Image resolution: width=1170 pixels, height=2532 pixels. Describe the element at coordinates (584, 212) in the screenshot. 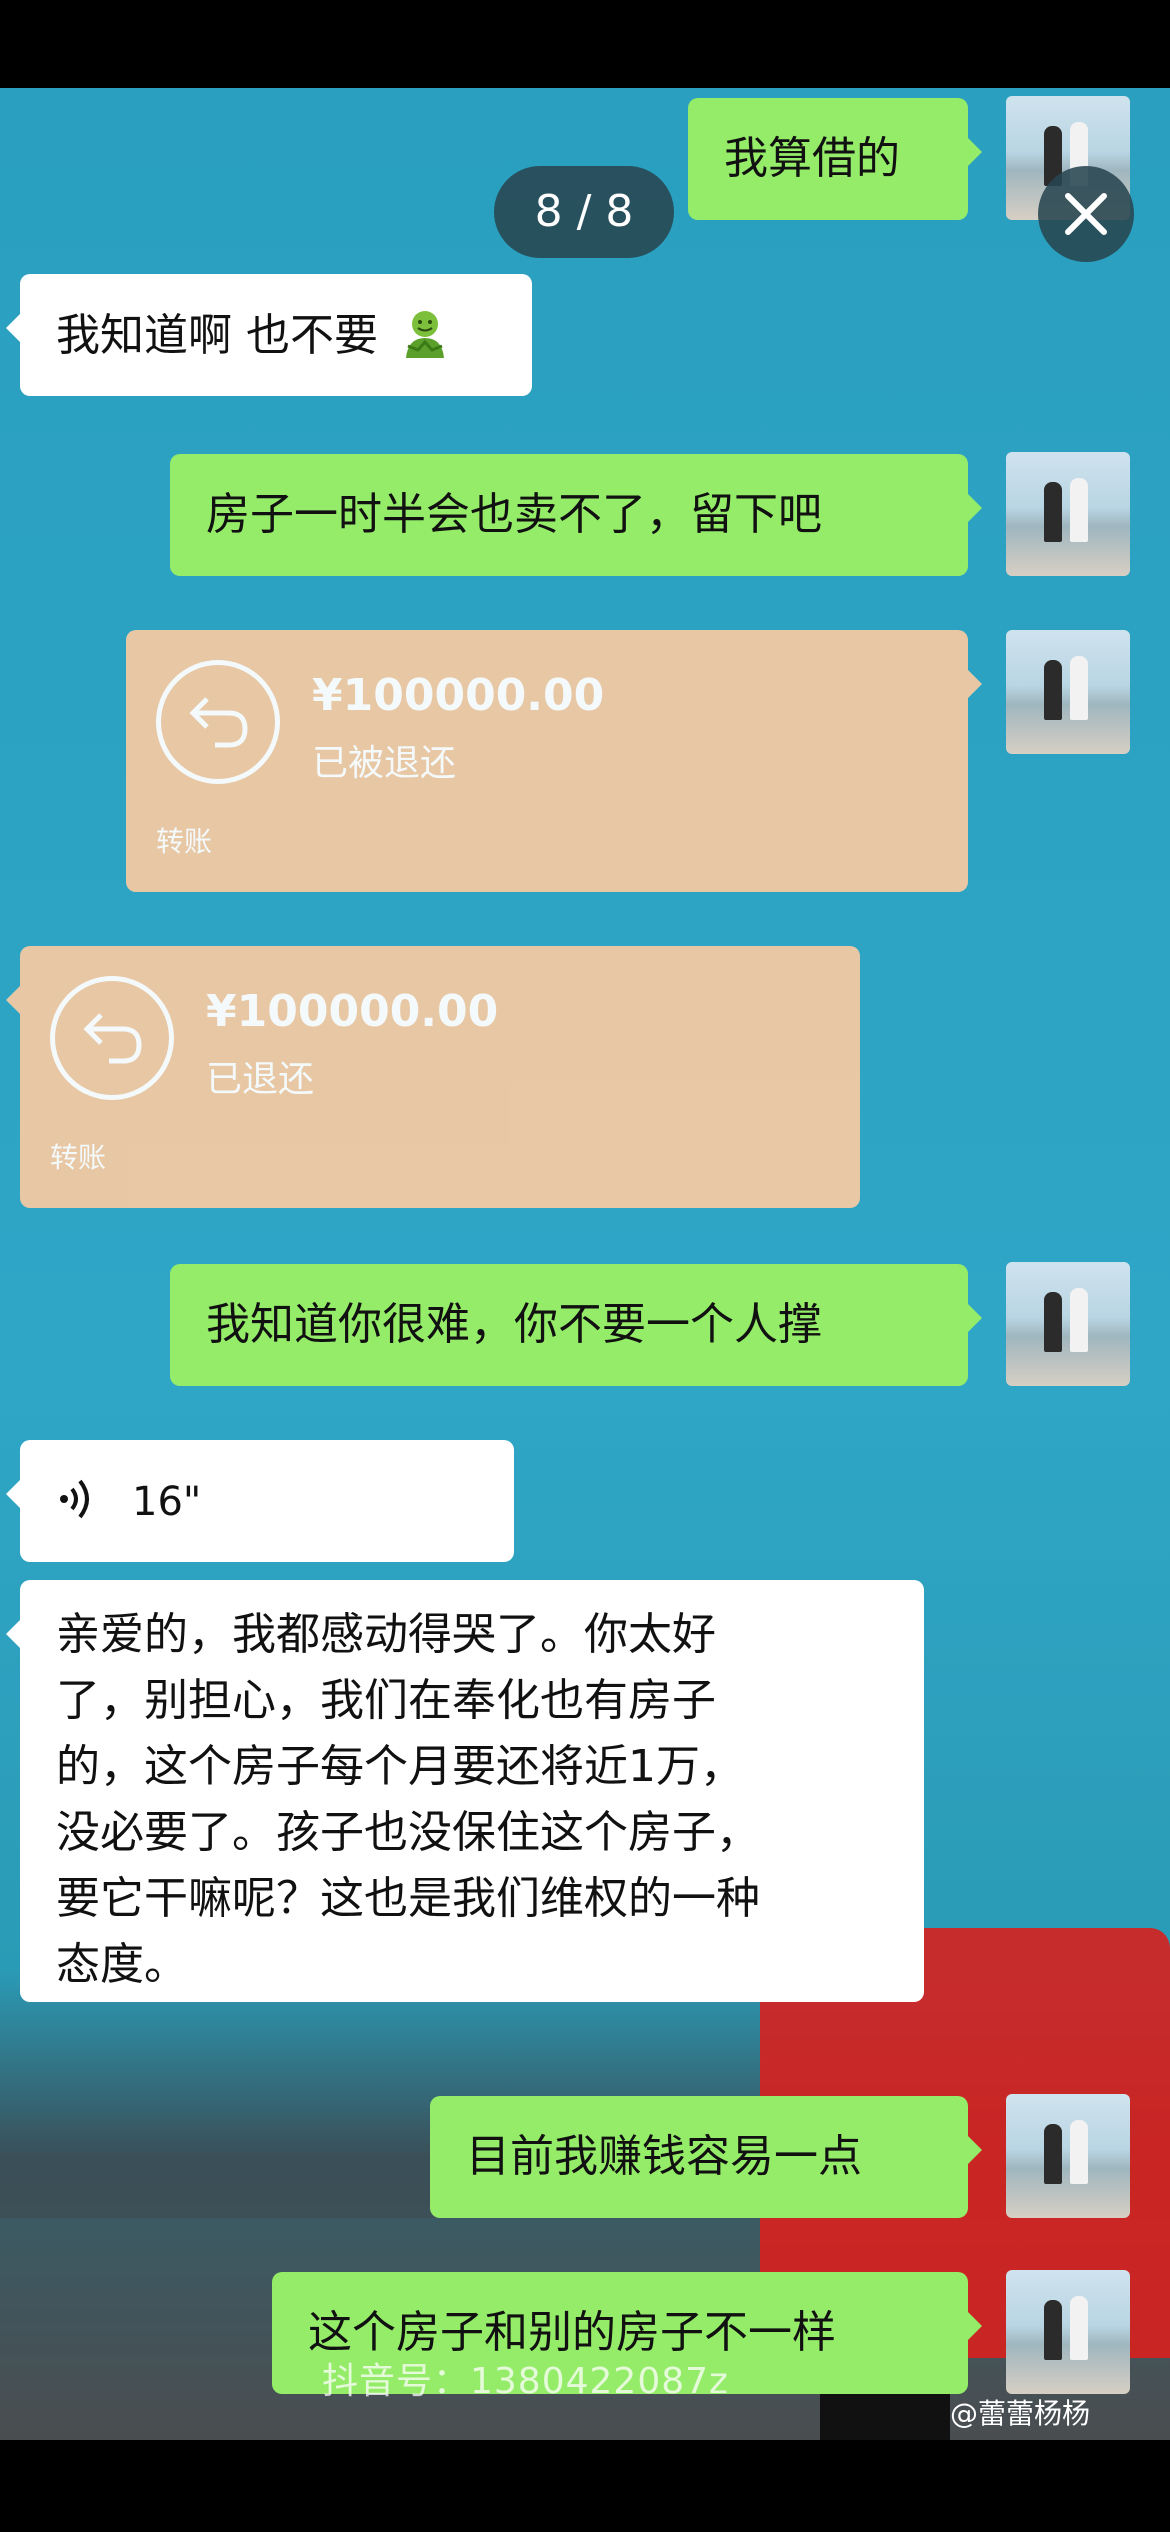

I see `image-counter: 8 / 8` at that location.